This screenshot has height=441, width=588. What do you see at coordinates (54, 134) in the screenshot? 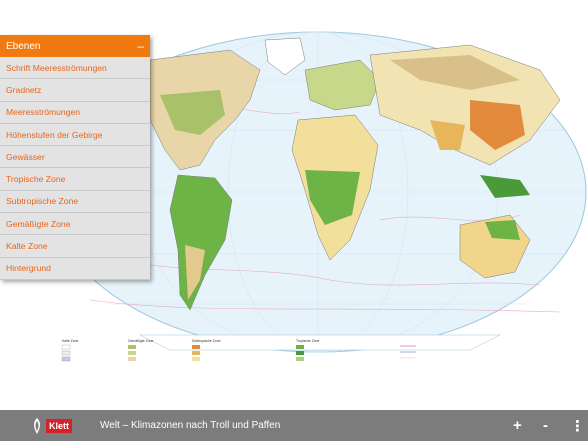
I see `layer-item-label: Höhenstufen der Gebirge` at bounding box center [54, 134].